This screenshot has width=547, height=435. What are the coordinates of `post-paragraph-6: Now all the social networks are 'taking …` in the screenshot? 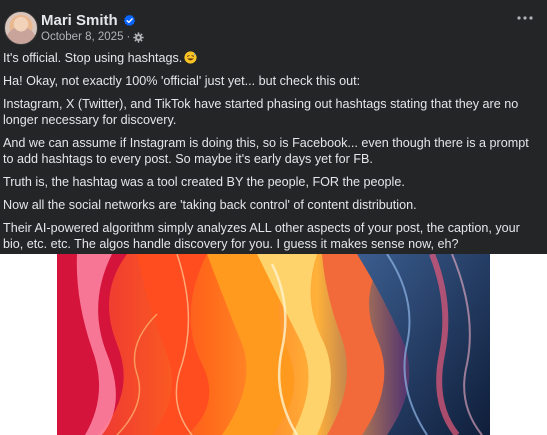 It's located at (210, 205).